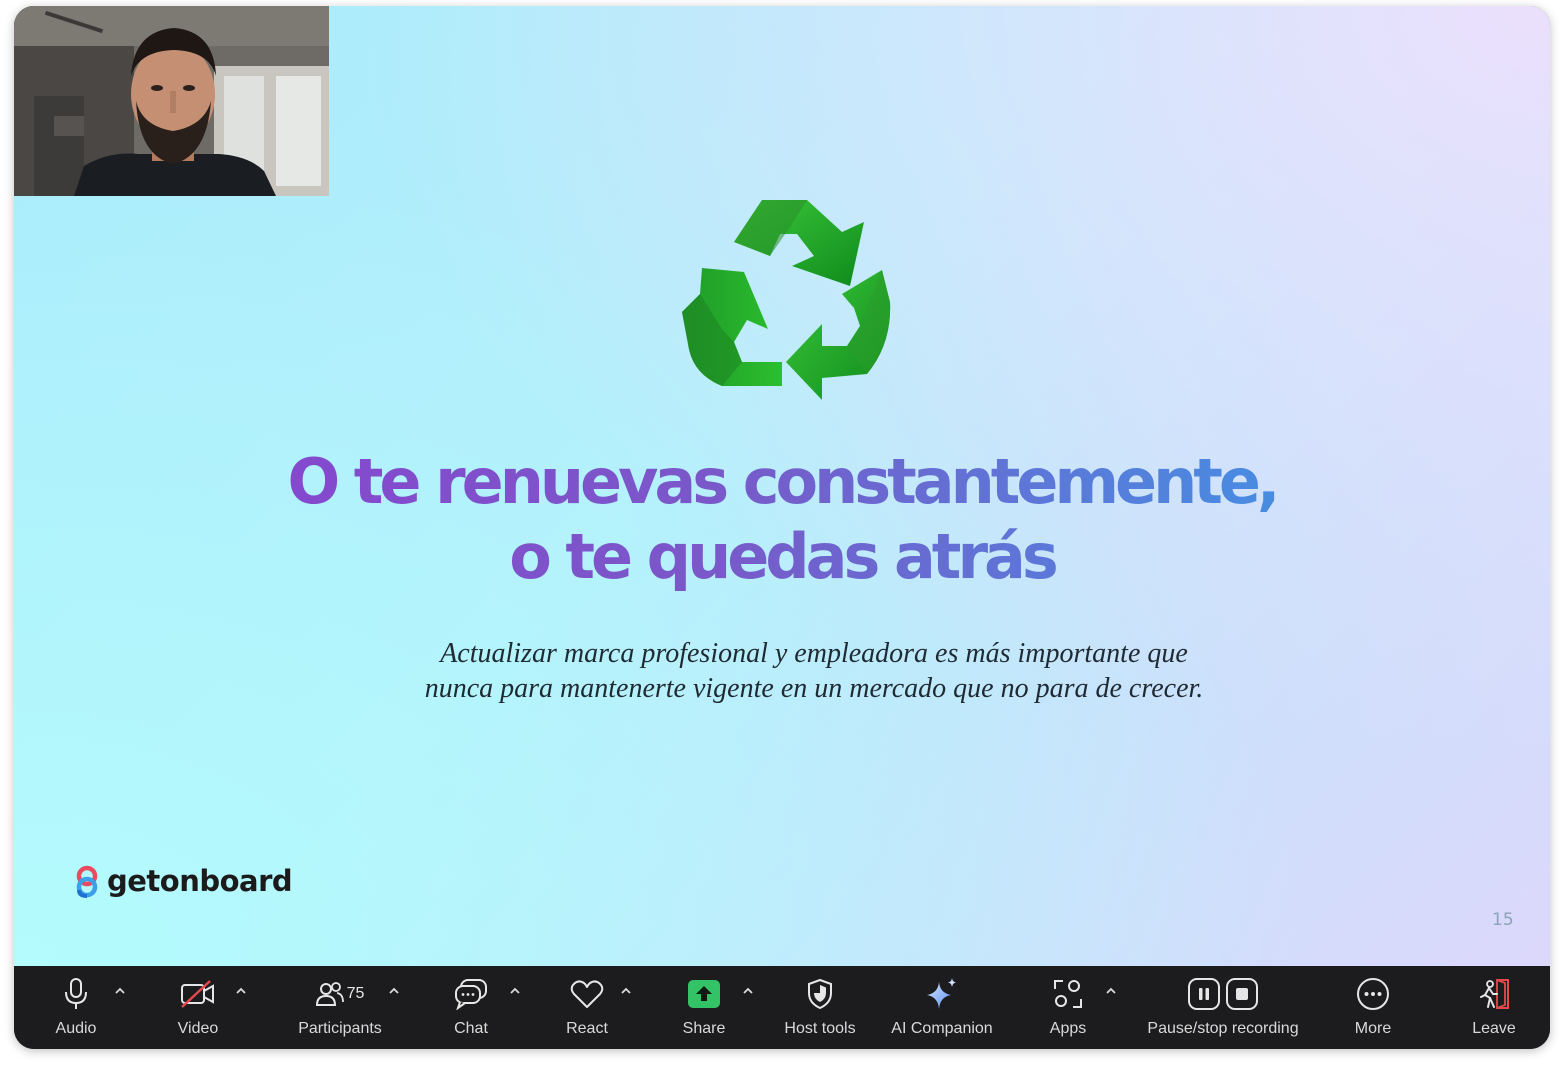 The image size is (1563, 1071). What do you see at coordinates (471, 994) in the screenshot?
I see `chat-icon` at bounding box center [471, 994].